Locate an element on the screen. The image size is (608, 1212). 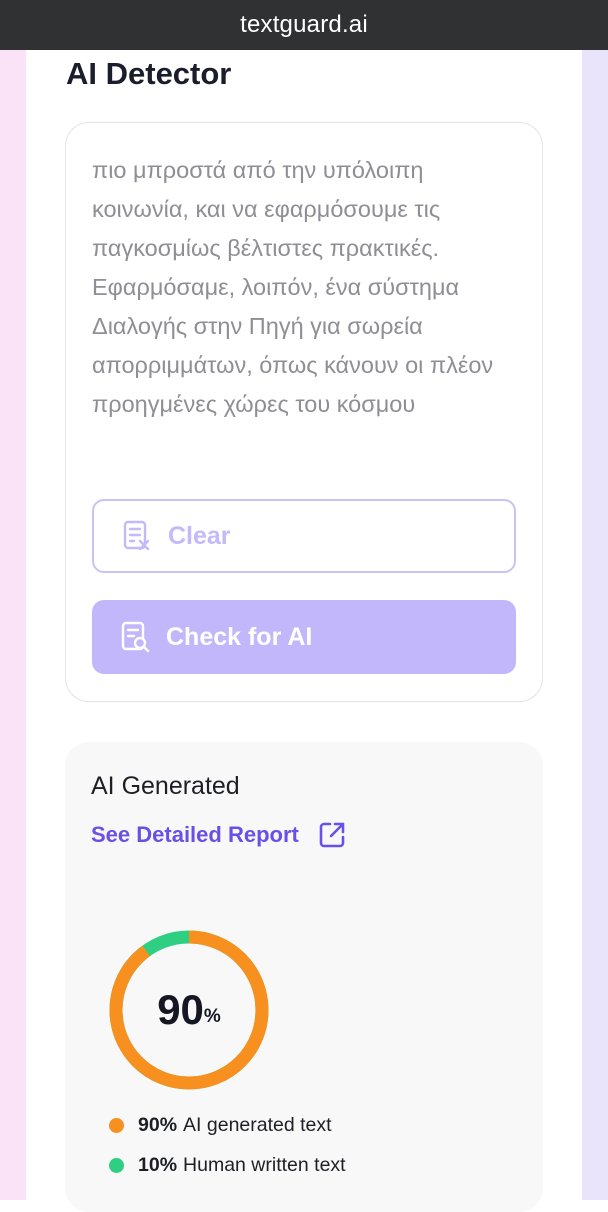
result-label: AI Generated is located at coordinates (165, 786).